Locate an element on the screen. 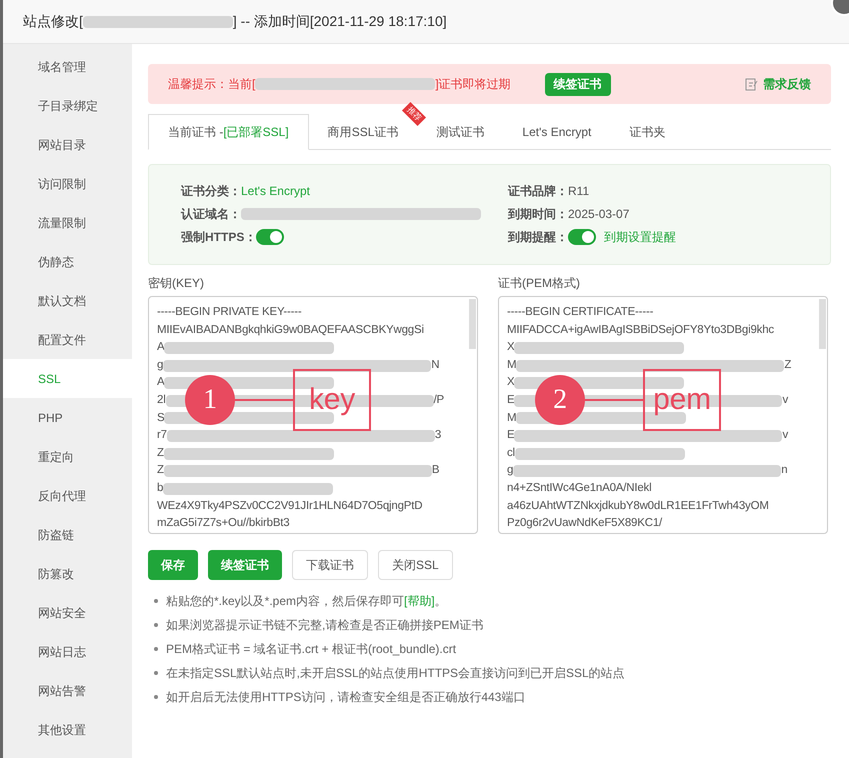 This screenshot has height=758, width=849. tab: 当前证书 -[已部署SSL] is located at coordinates (228, 132).